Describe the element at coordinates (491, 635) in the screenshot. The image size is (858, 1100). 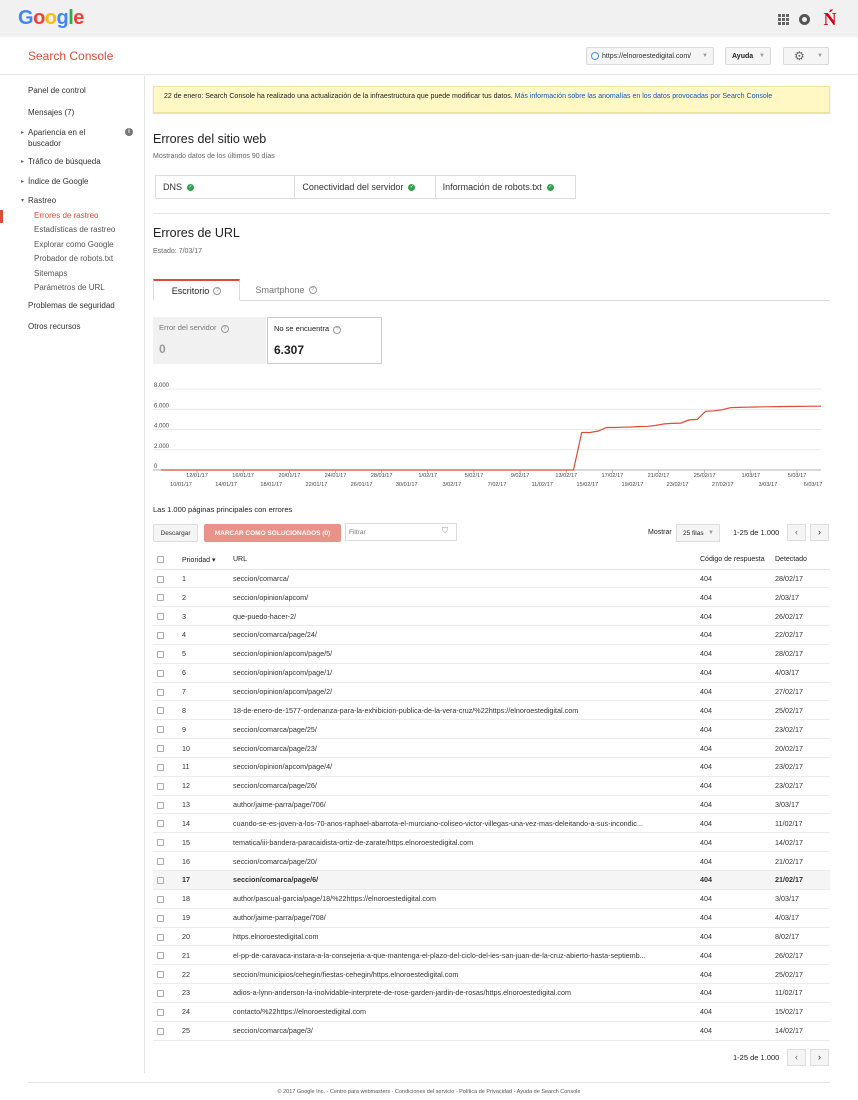
I see `table-row: 4 seccion/comarca/page/24/404 22/02/17` at that location.